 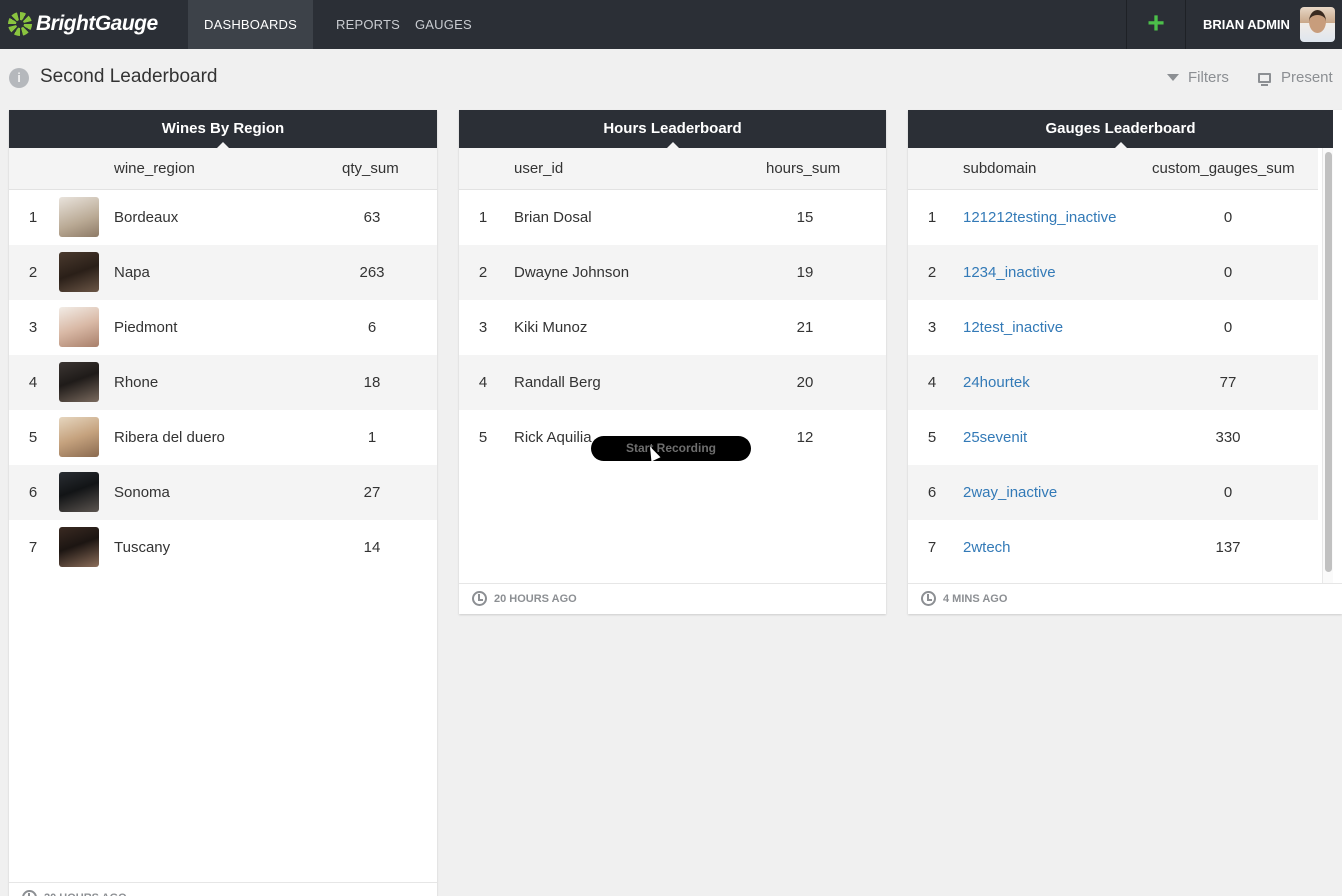 I want to click on nav-dashboards: DASHBOARDS, so click(x=250, y=24).